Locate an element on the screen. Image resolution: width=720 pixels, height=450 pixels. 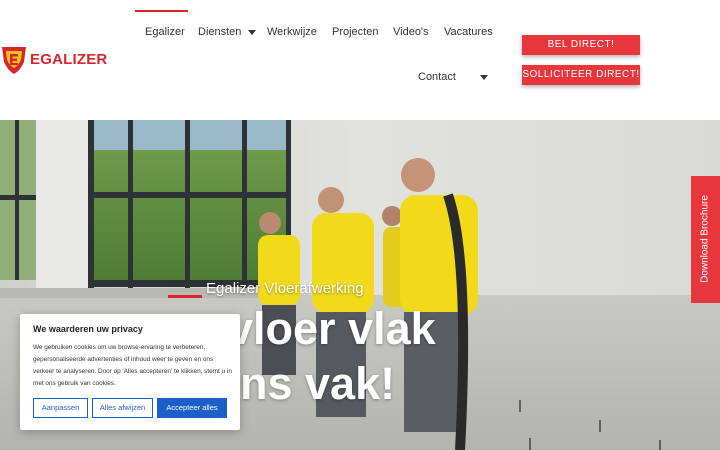
nav-label: Werkwijze is located at coordinates (292, 32).